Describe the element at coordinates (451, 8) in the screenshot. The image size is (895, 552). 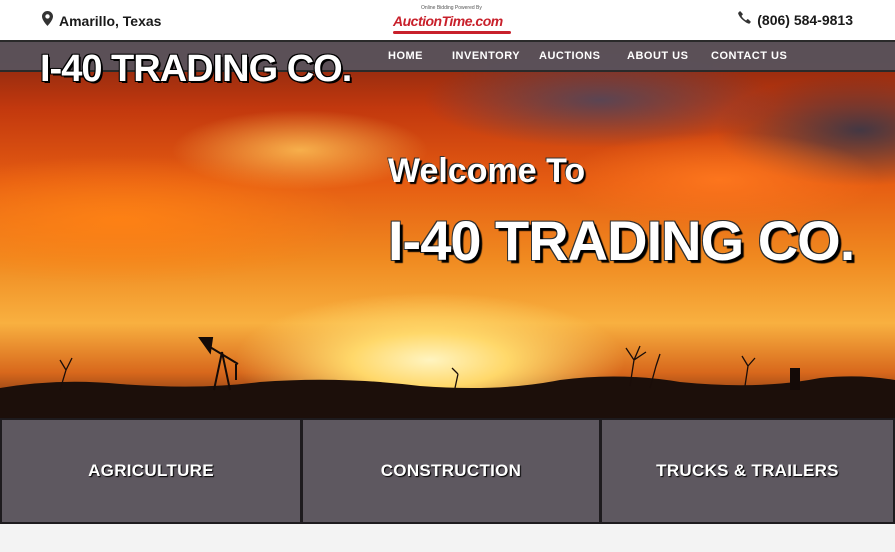
I see `partner-tagline: Online Bidding Powered By` at that location.